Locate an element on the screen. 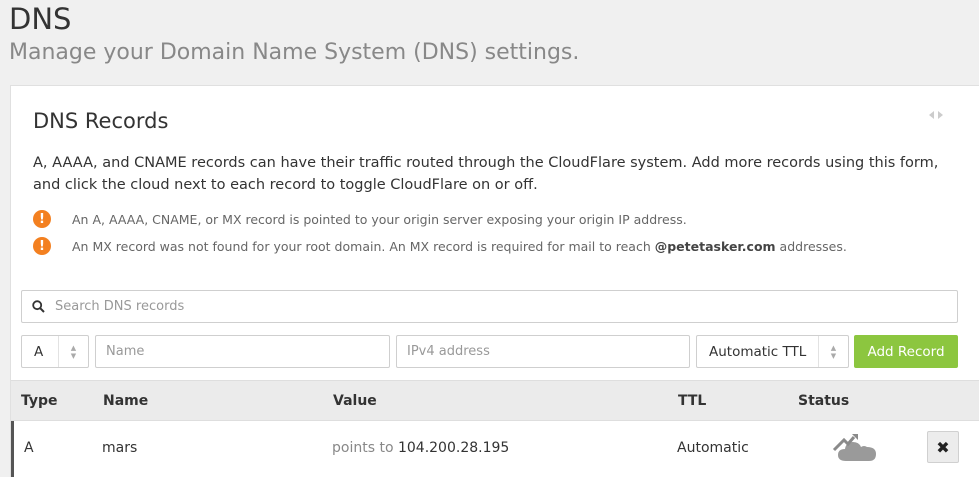  column-header-value: Value is located at coordinates (355, 401).